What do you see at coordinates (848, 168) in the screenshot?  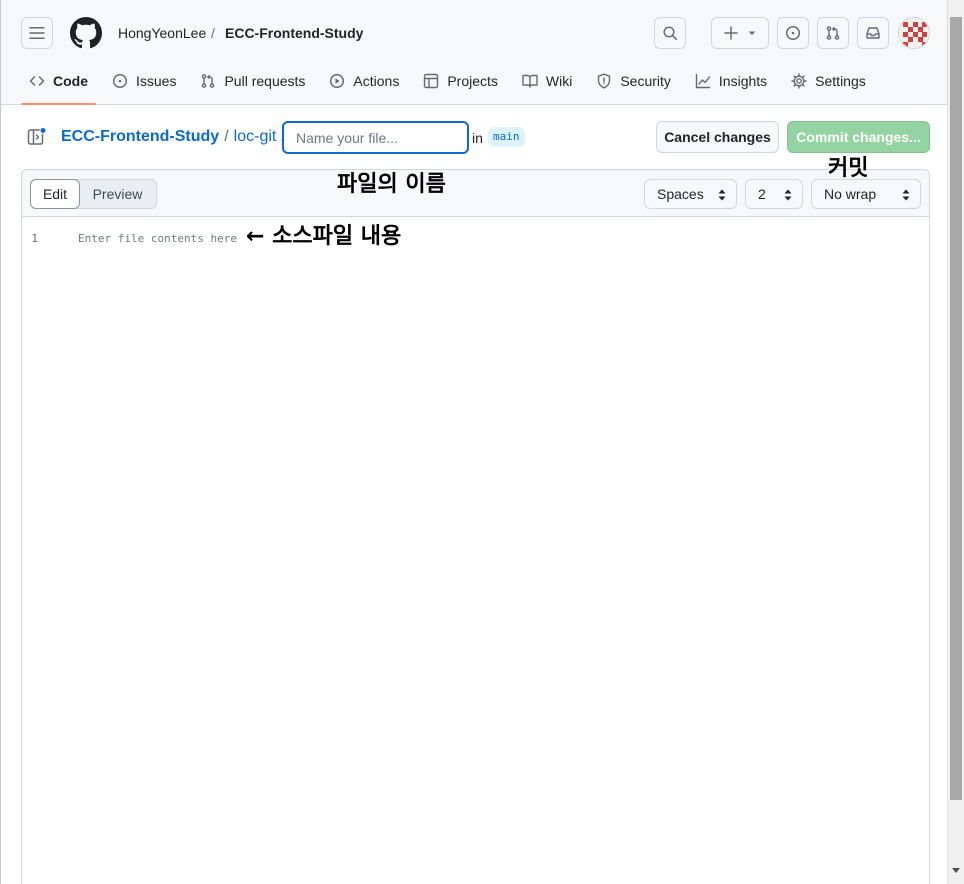 I see `annotation-commit: 커밋` at bounding box center [848, 168].